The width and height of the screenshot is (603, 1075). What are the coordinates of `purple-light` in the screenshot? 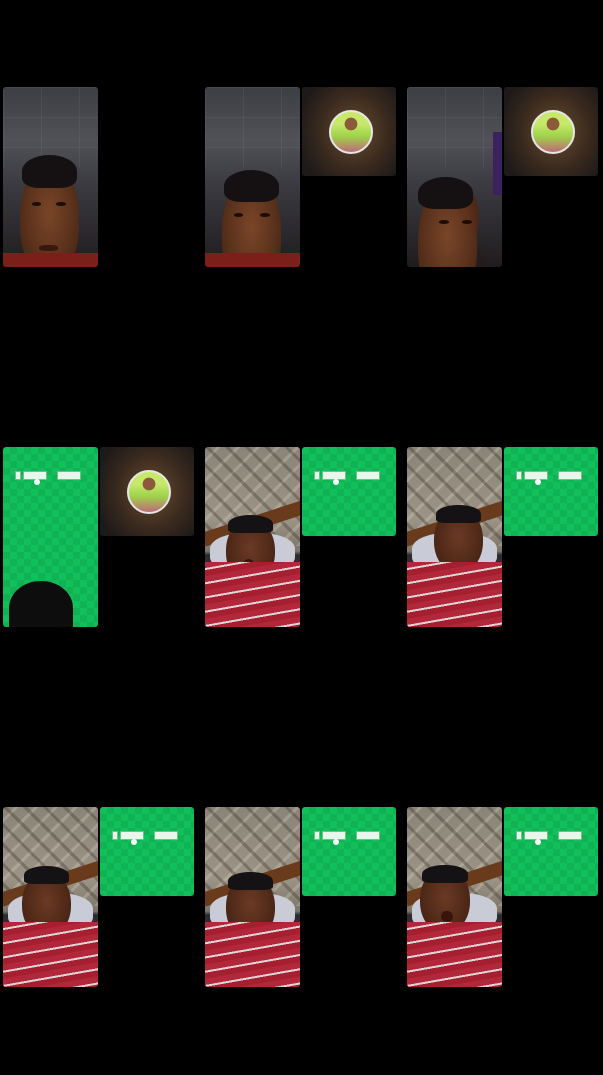 It's located at (497, 163).